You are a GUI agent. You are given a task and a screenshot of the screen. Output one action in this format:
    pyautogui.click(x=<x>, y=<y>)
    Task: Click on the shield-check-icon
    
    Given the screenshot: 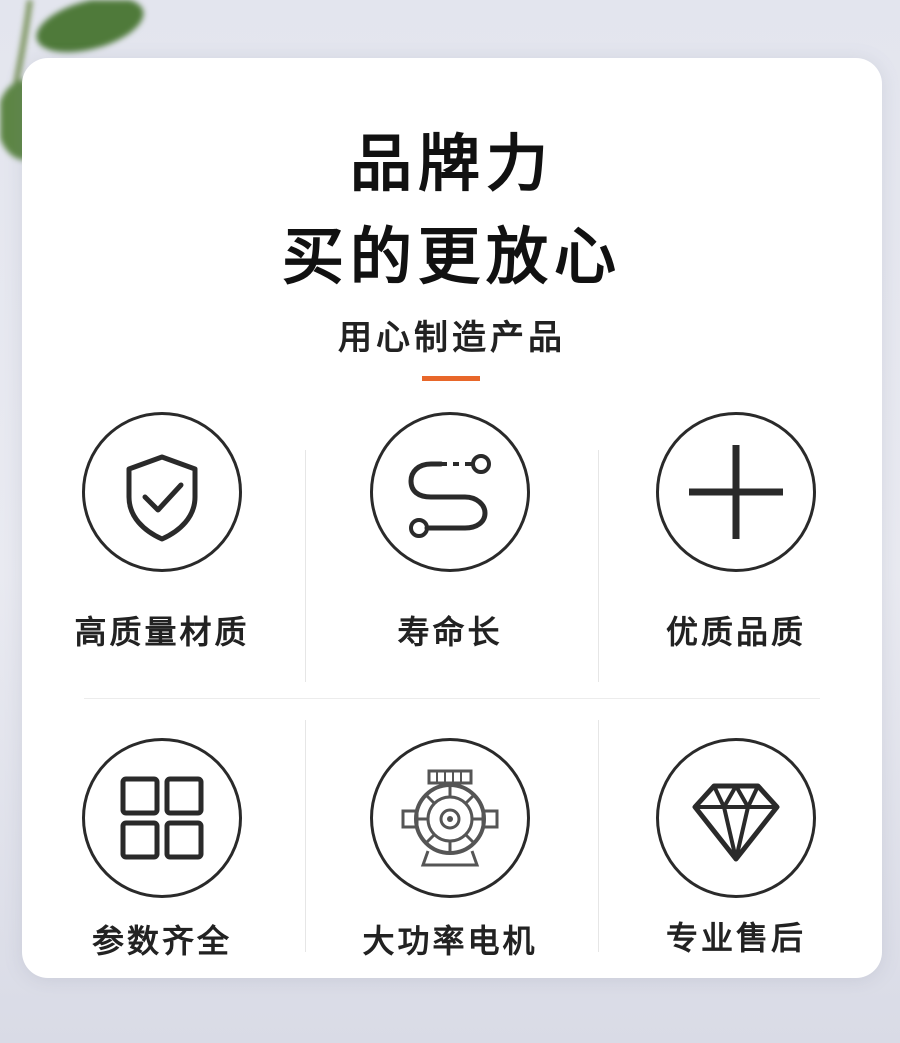 What is the action you would take?
    pyautogui.click(x=162, y=498)
    